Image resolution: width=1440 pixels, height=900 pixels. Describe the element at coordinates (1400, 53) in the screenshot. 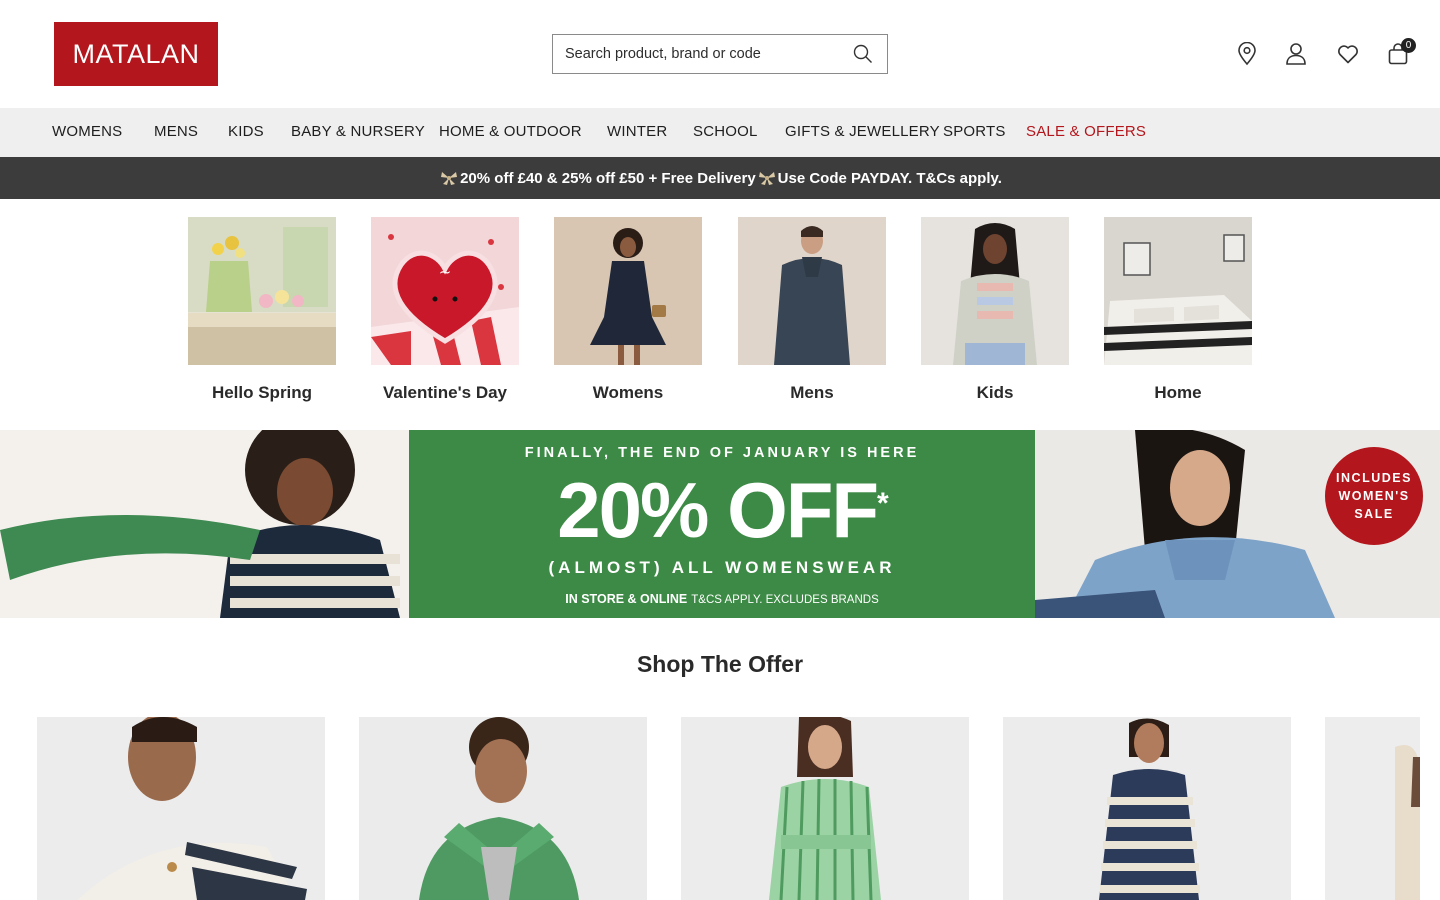

I see `bag-icon: 0` at that location.